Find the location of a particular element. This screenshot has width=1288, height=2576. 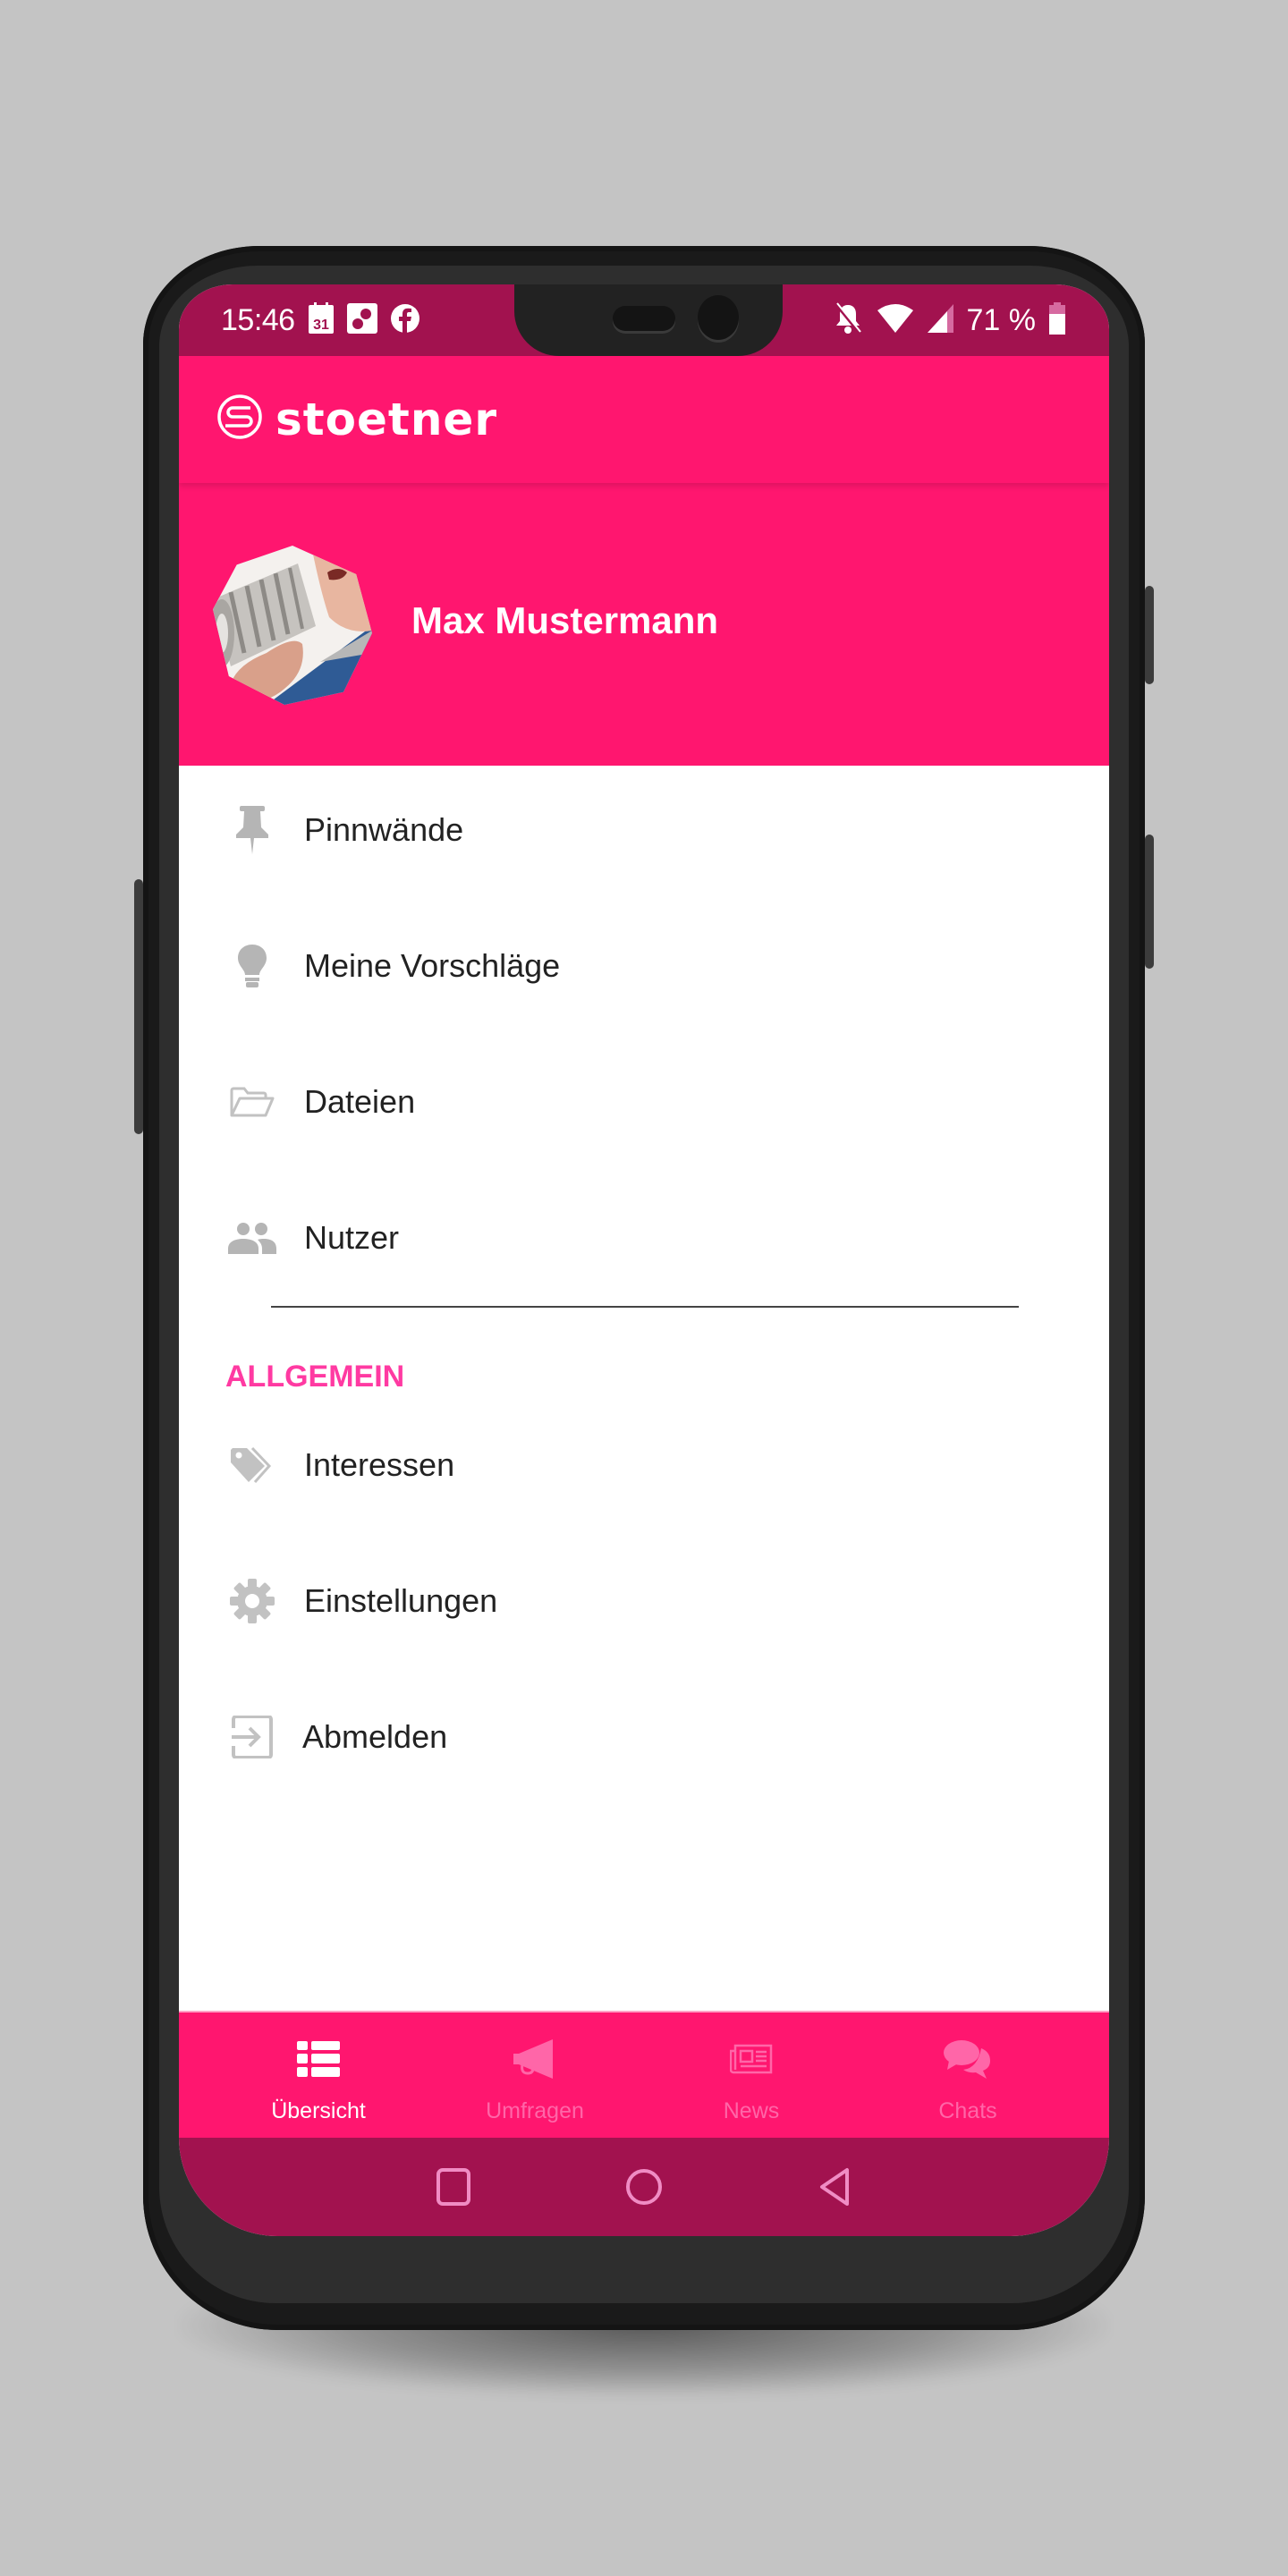

avatar is located at coordinates (292, 625).